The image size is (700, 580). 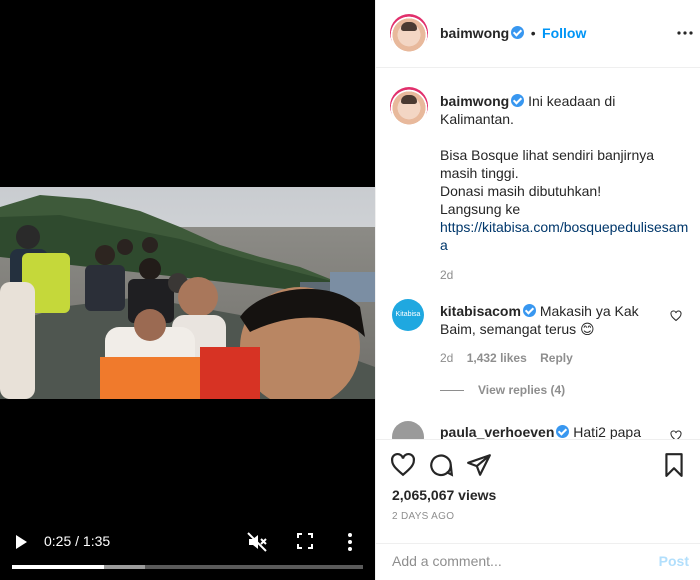 I want to click on comment-icon, so click(x=441, y=465).